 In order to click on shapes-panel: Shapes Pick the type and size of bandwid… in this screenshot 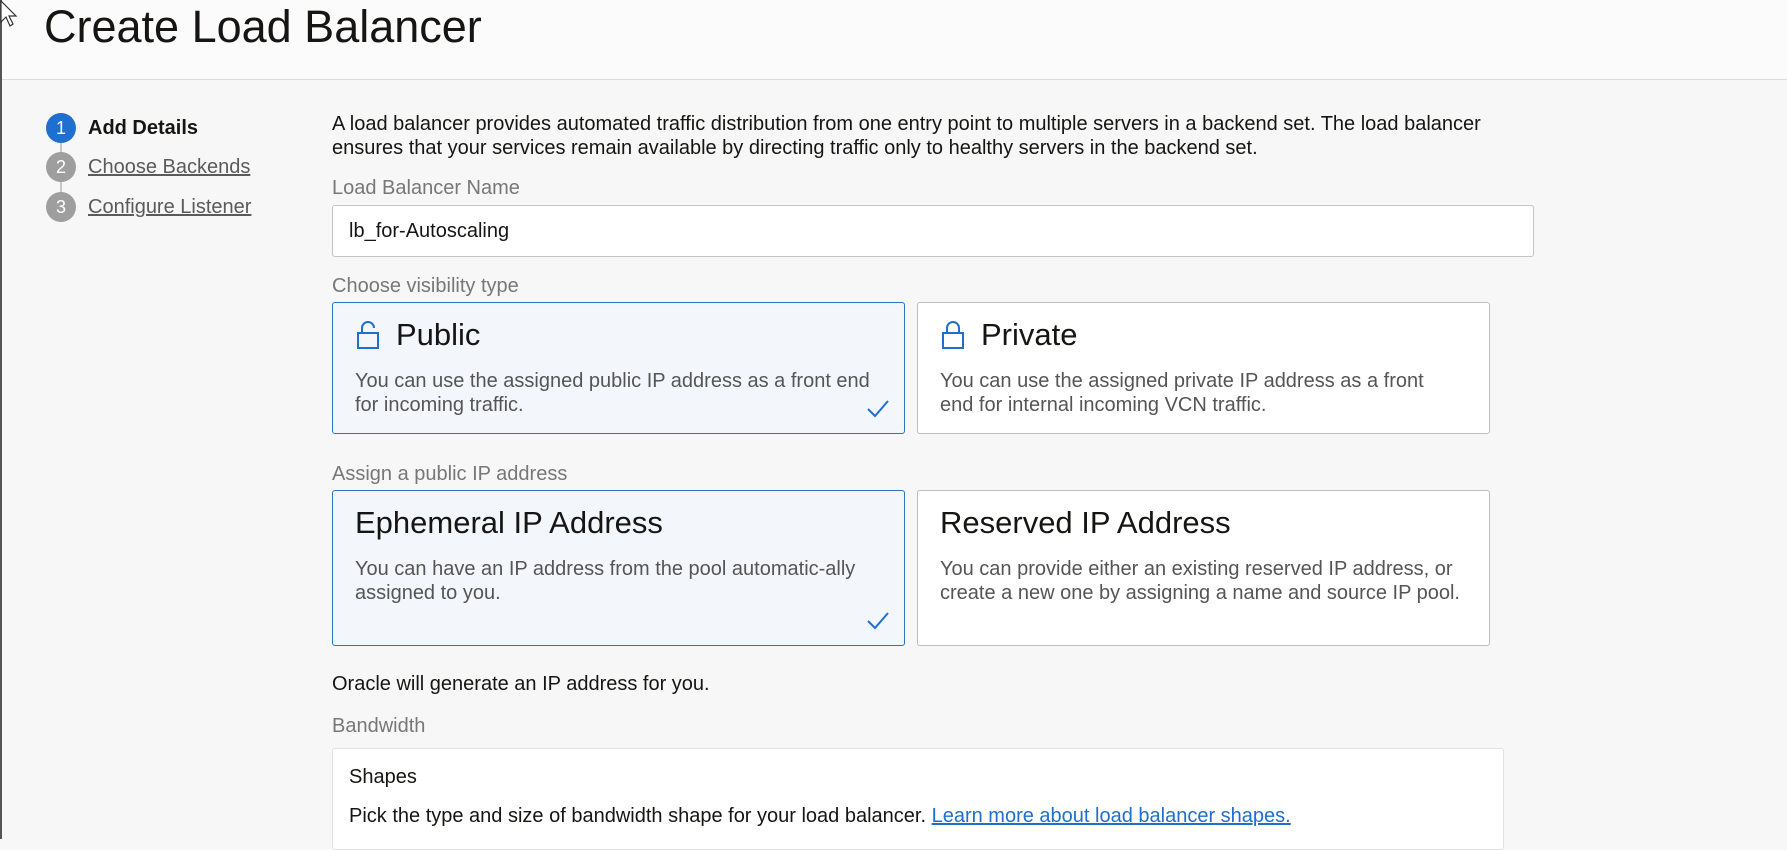, I will do `click(918, 799)`.